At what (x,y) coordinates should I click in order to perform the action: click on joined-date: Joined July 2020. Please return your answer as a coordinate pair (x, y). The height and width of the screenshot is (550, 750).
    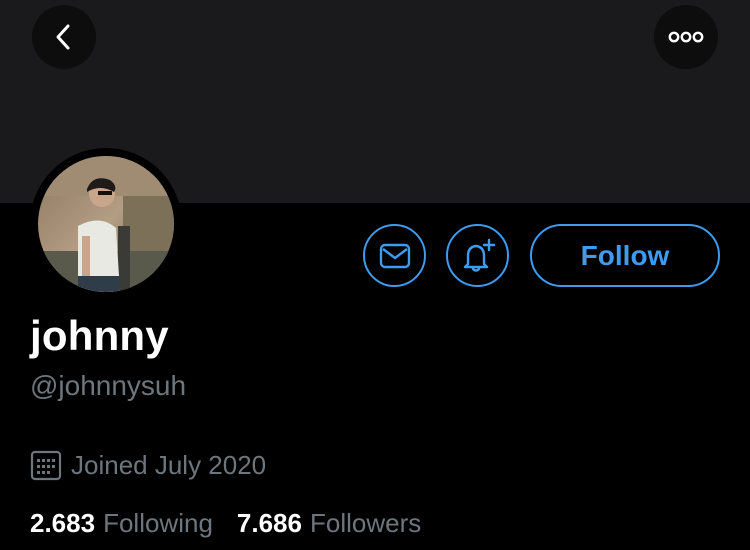
    Looking at the image, I should click on (148, 465).